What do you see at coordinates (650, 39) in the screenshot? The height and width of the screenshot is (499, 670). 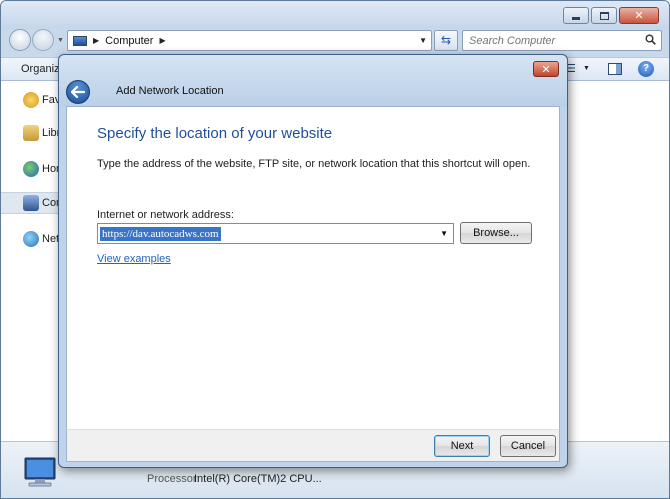 I see `search-icon` at bounding box center [650, 39].